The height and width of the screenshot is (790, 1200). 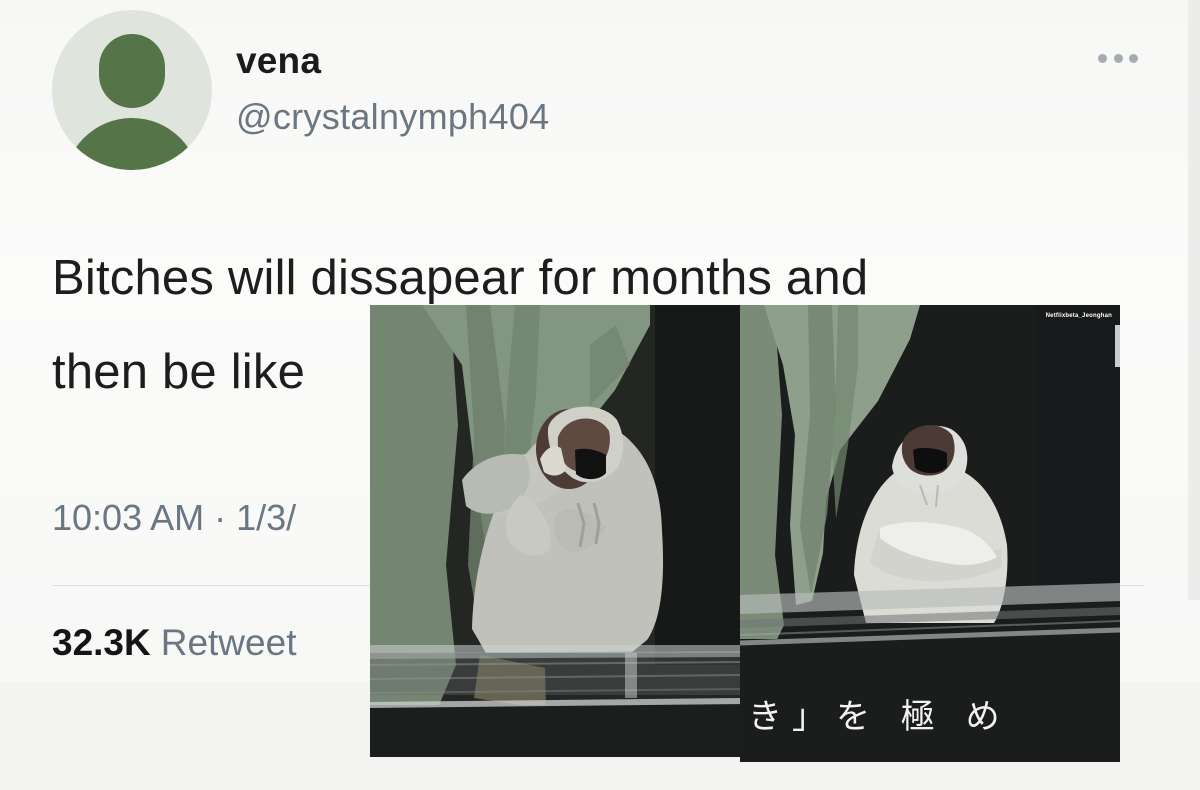 I want to click on retweet-count: 32.3K, so click(x=101, y=642).